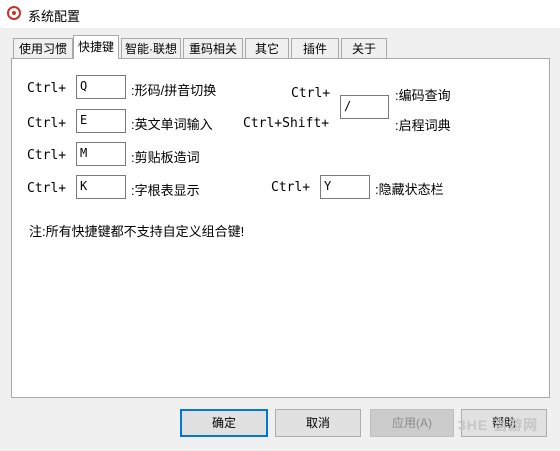  I want to click on shortcut-key-input-switch: Q, so click(101, 87).